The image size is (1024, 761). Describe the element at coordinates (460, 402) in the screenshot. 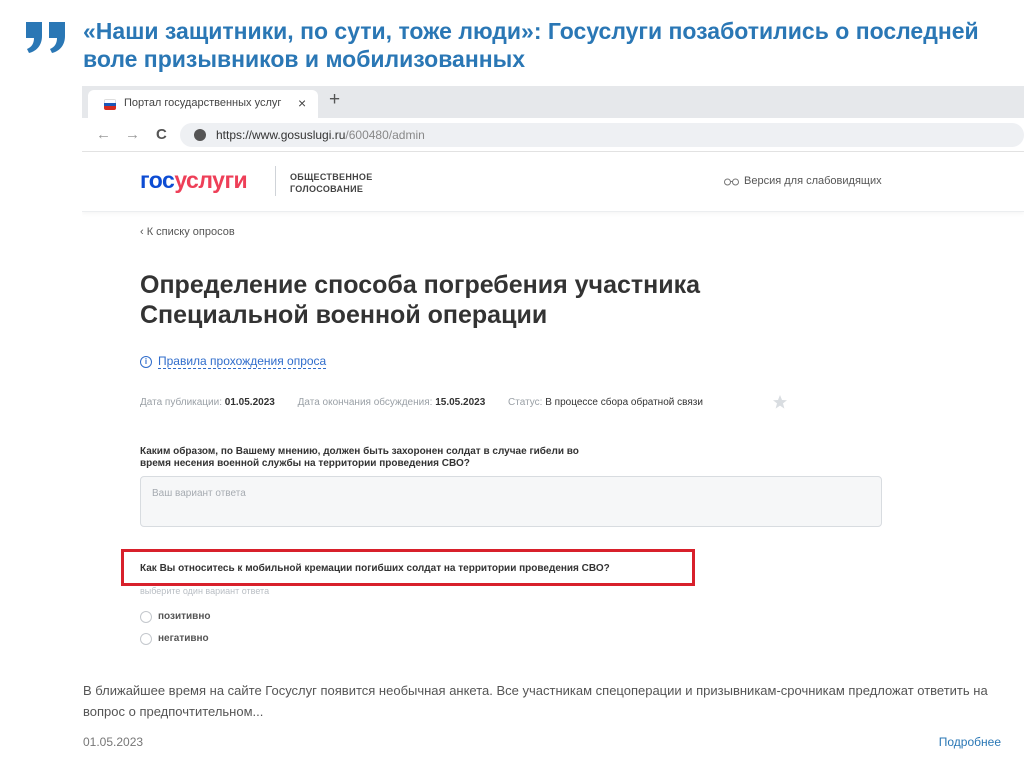

I see `ends-value: 15.05.2023` at that location.